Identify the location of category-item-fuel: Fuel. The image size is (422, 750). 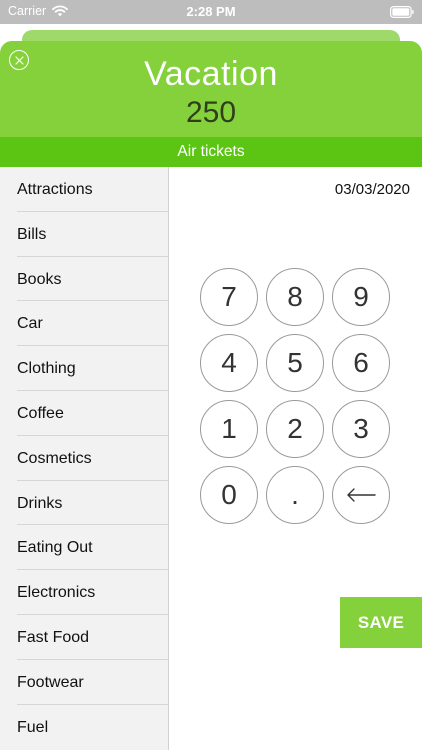
(84, 727).